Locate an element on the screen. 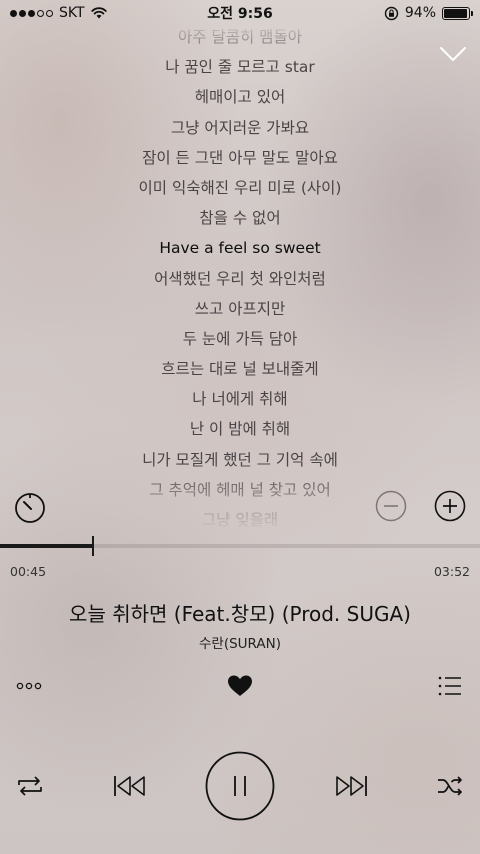  pause-button is located at coordinates (240, 786).